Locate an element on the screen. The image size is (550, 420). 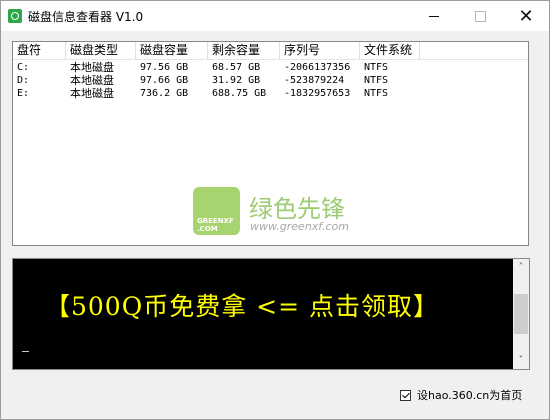
column-header-capacity: 磁盘容量 is located at coordinates (172, 50).